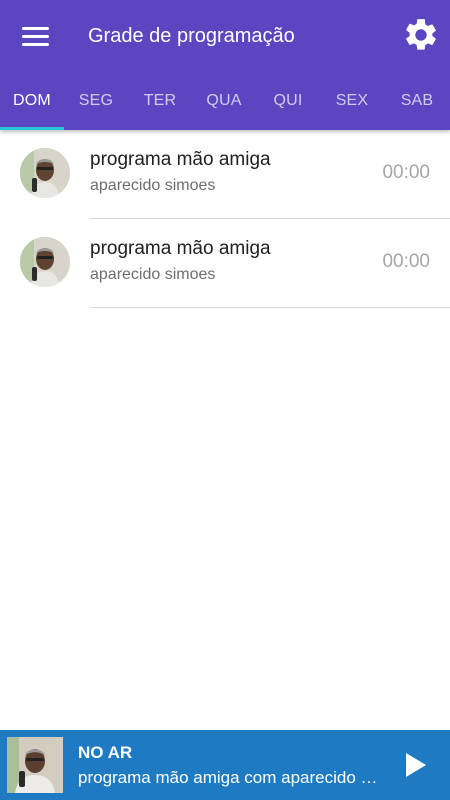  I want to click on tab-sab: SAB, so click(417, 101).